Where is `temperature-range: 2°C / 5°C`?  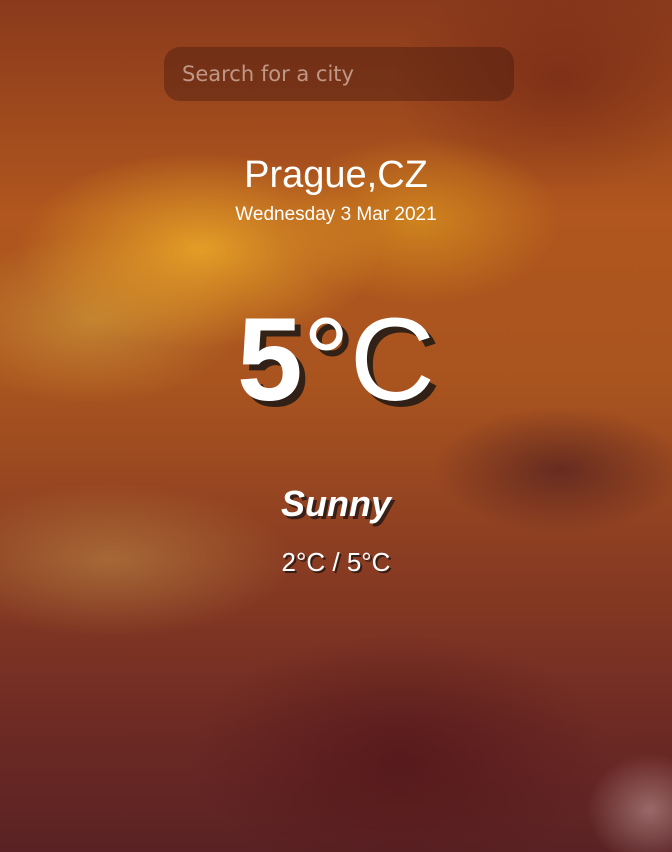
temperature-range: 2°C / 5°C is located at coordinates (336, 562).